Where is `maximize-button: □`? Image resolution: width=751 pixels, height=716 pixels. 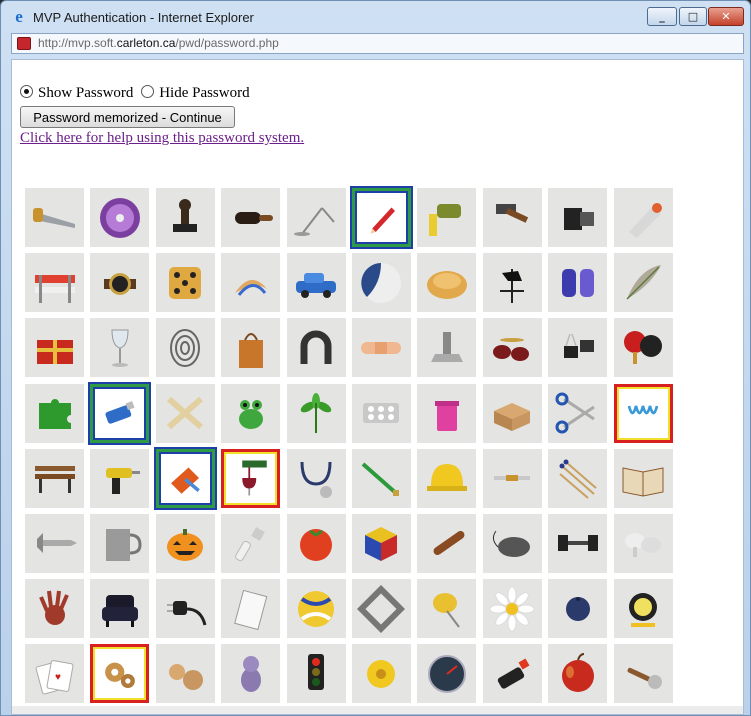
maximize-button: □ is located at coordinates (693, 16).